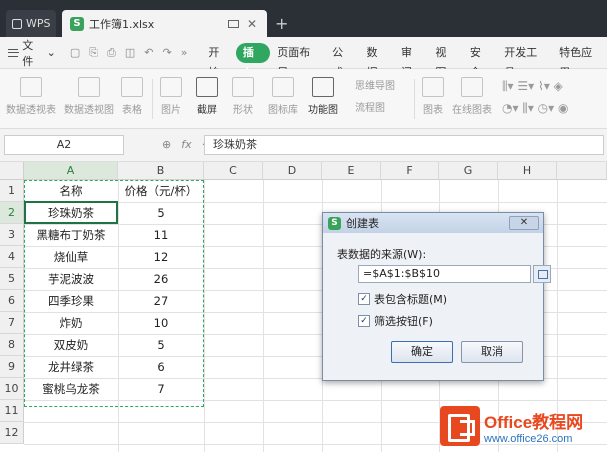 Image resolution: width=607 pixels, height=452 pixels. Describe the element at coordinates (243, 96) in the screenshot. I see `shape-button: 形状` at that location.